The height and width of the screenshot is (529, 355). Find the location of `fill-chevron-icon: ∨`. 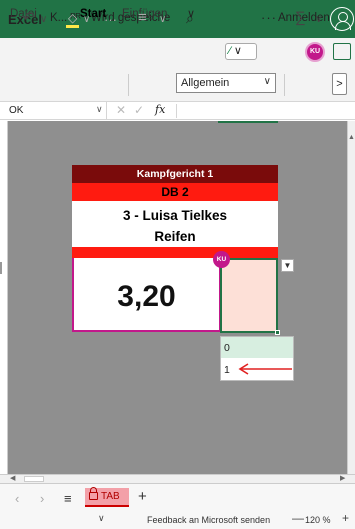

fill-chevron-icon: ∨ is located at coordinates (86, 19).